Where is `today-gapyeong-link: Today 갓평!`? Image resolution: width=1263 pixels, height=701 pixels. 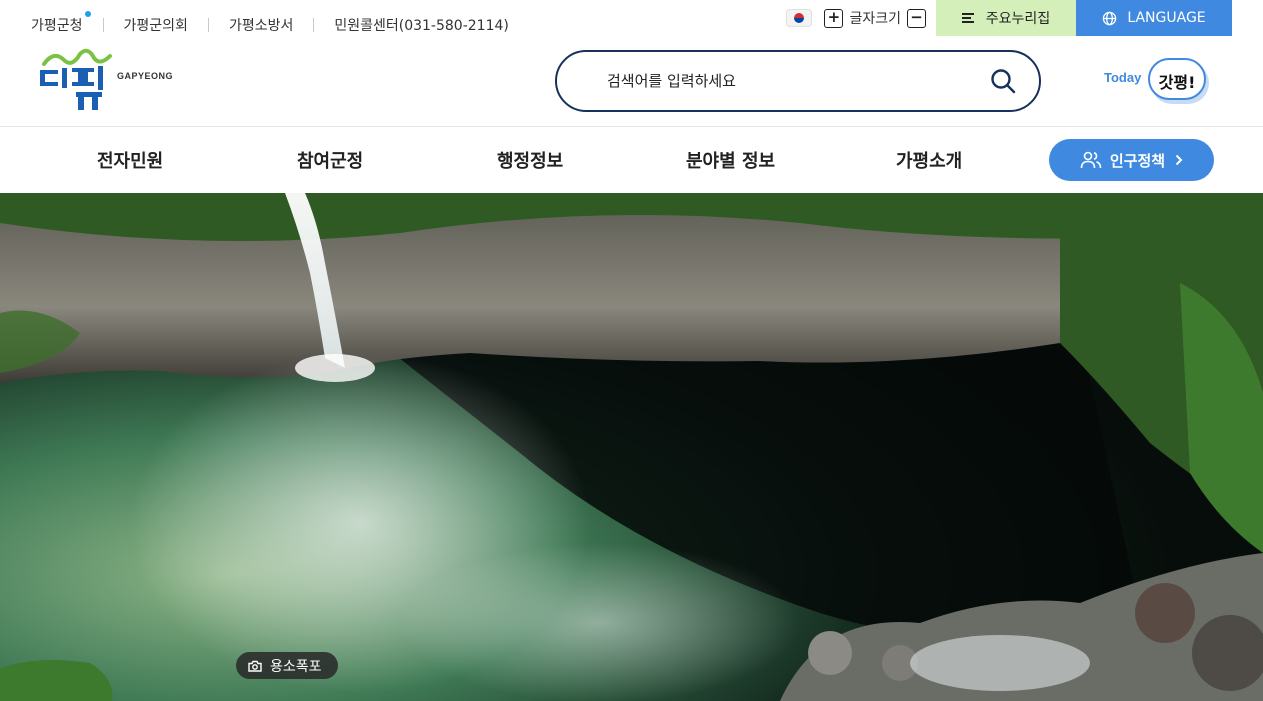
today-gapyeong-link: Today 갓평! is located at coordinates (1161, 82).